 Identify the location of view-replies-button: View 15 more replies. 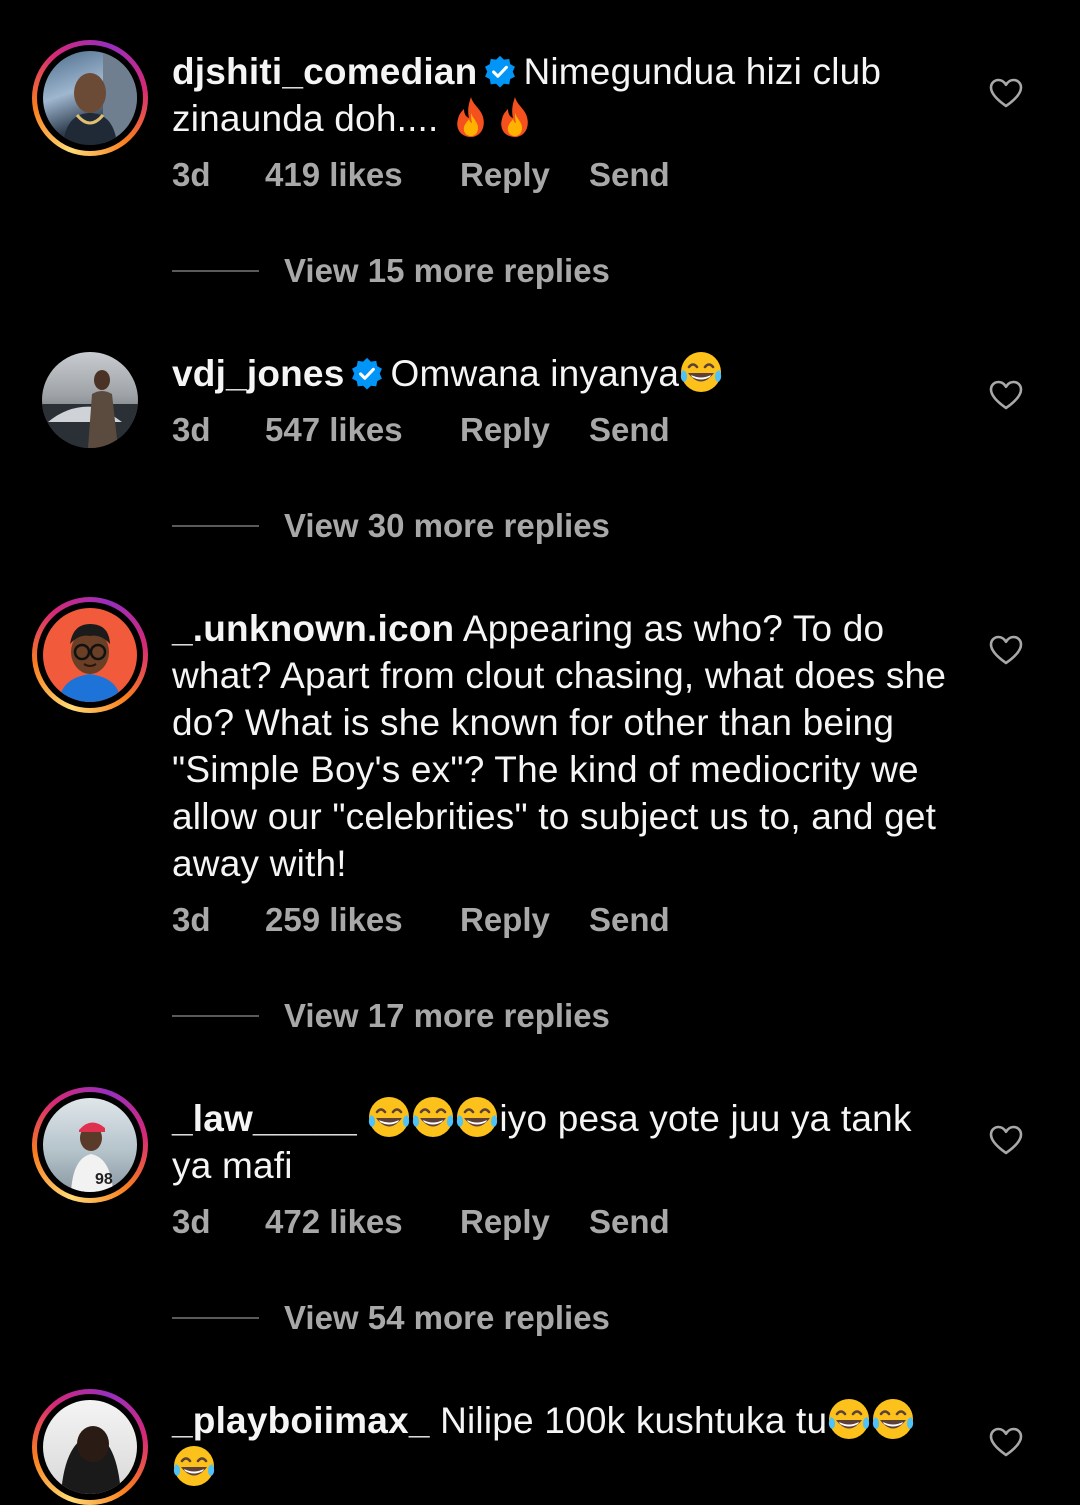
(391, 271).